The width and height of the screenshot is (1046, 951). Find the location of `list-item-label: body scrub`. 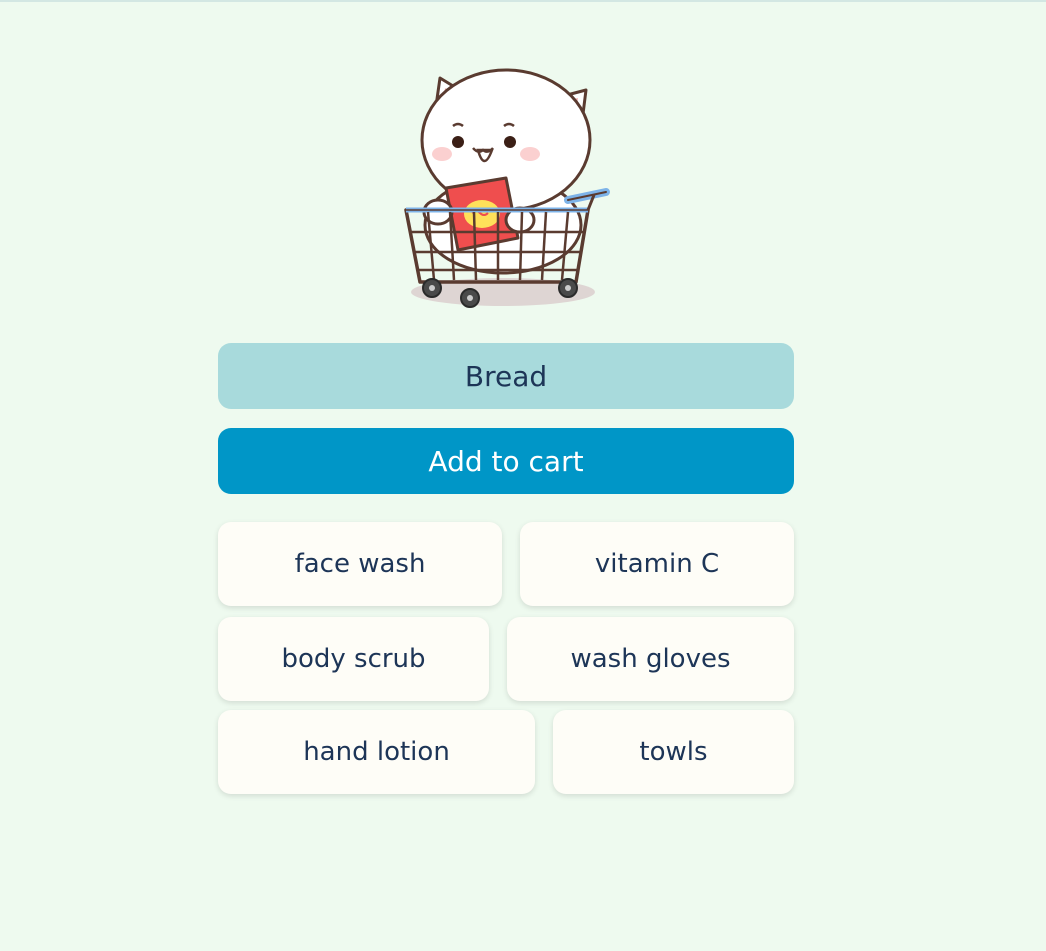

list-item-label: body scrub is located at coordinates (353, 659).